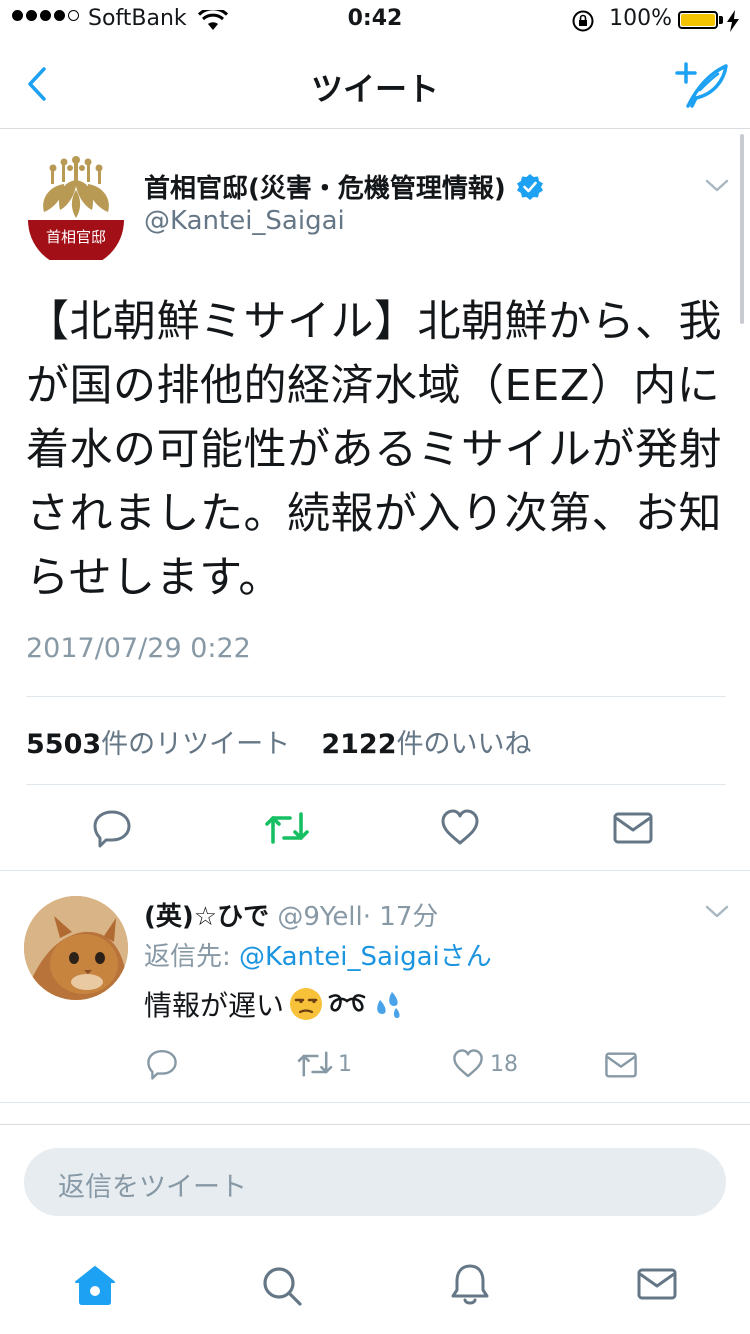  What do you see at coordinates (76, 237) in the screenshot?
I see `avatar-label: 首相官邸` at bounding box center [76, 237].